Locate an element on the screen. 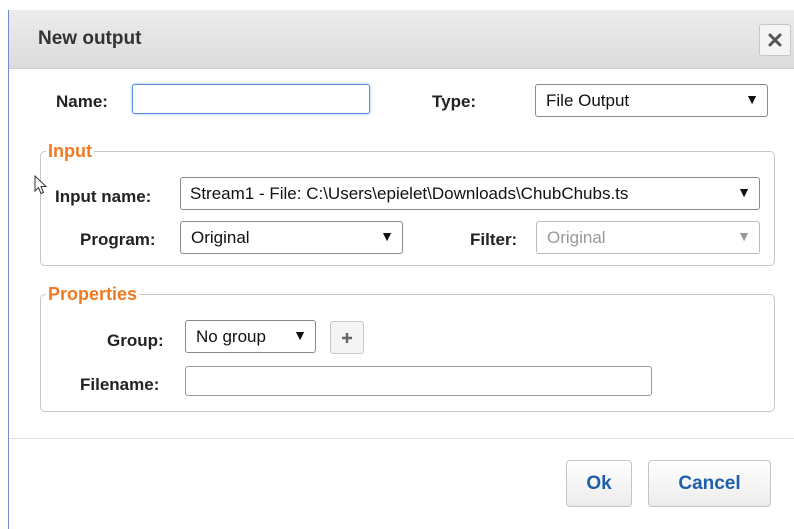 Image resolution: width=794 pixels, height=529 pixels. add-group-button is located at coordinates (347, 337).